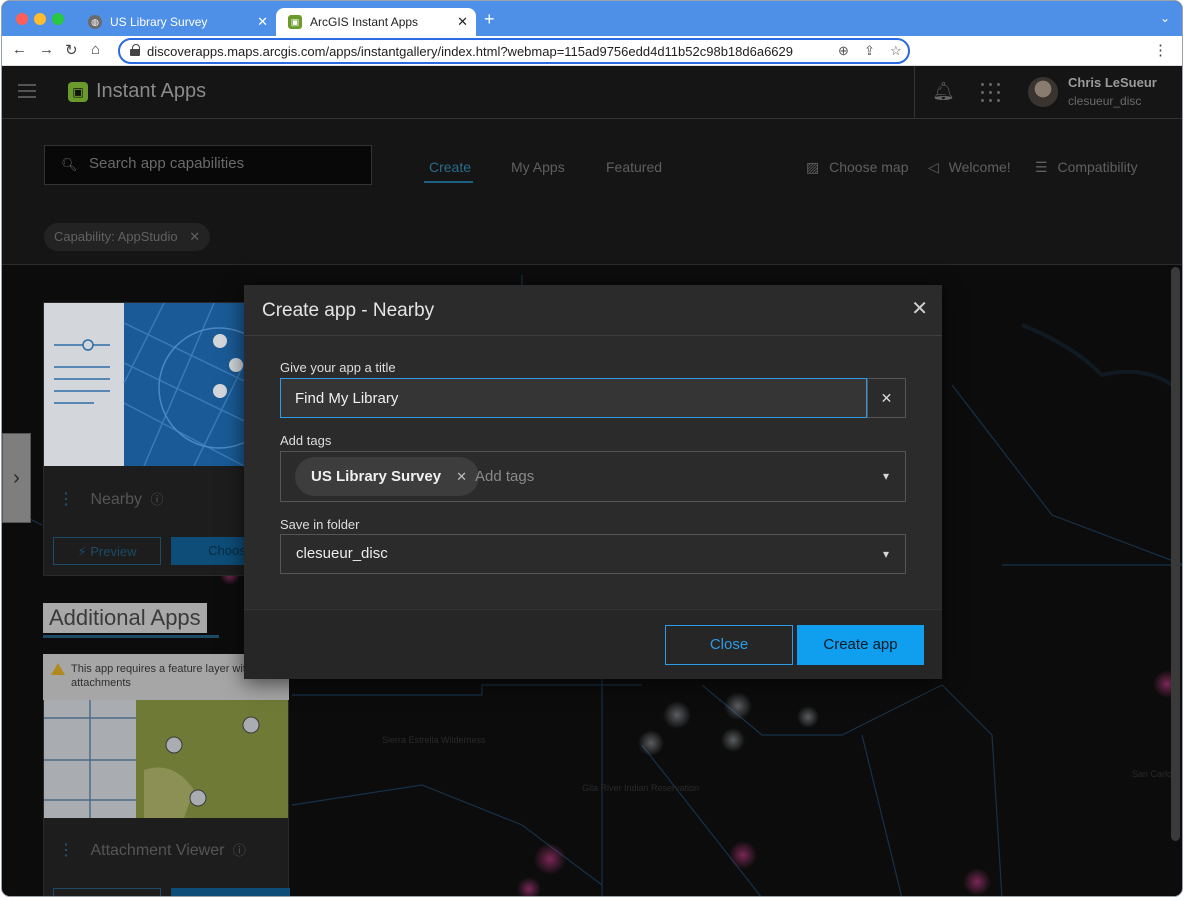 The image size is (1185, 901). Describe the element at coordinates (886, 398) in the screenshot. I see `clear-title-icon: ✕` at that location.